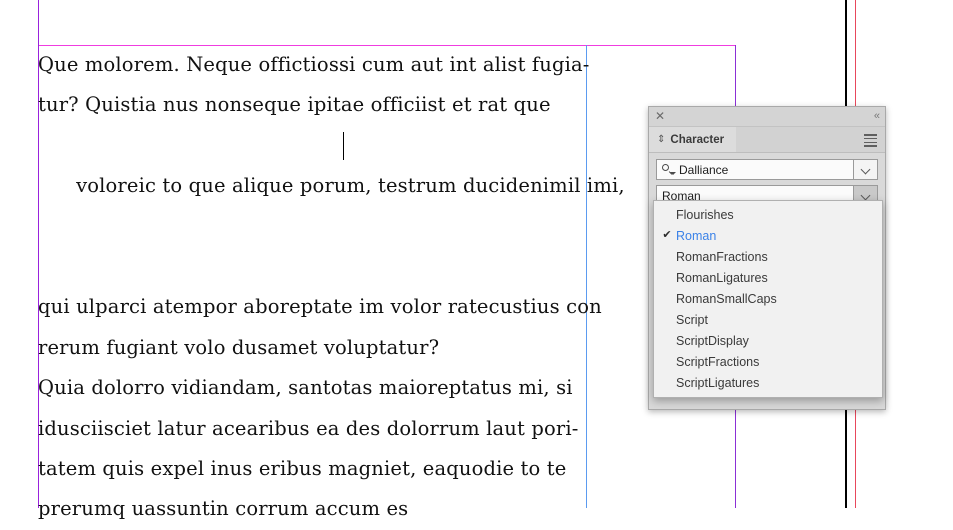 This screenshot has height=530, width=953. What do you see at coordinates (768, 235) in the screenshot?
I see `dropdown-item-roman: ✔ Roman` at bounding box center [768, 235].